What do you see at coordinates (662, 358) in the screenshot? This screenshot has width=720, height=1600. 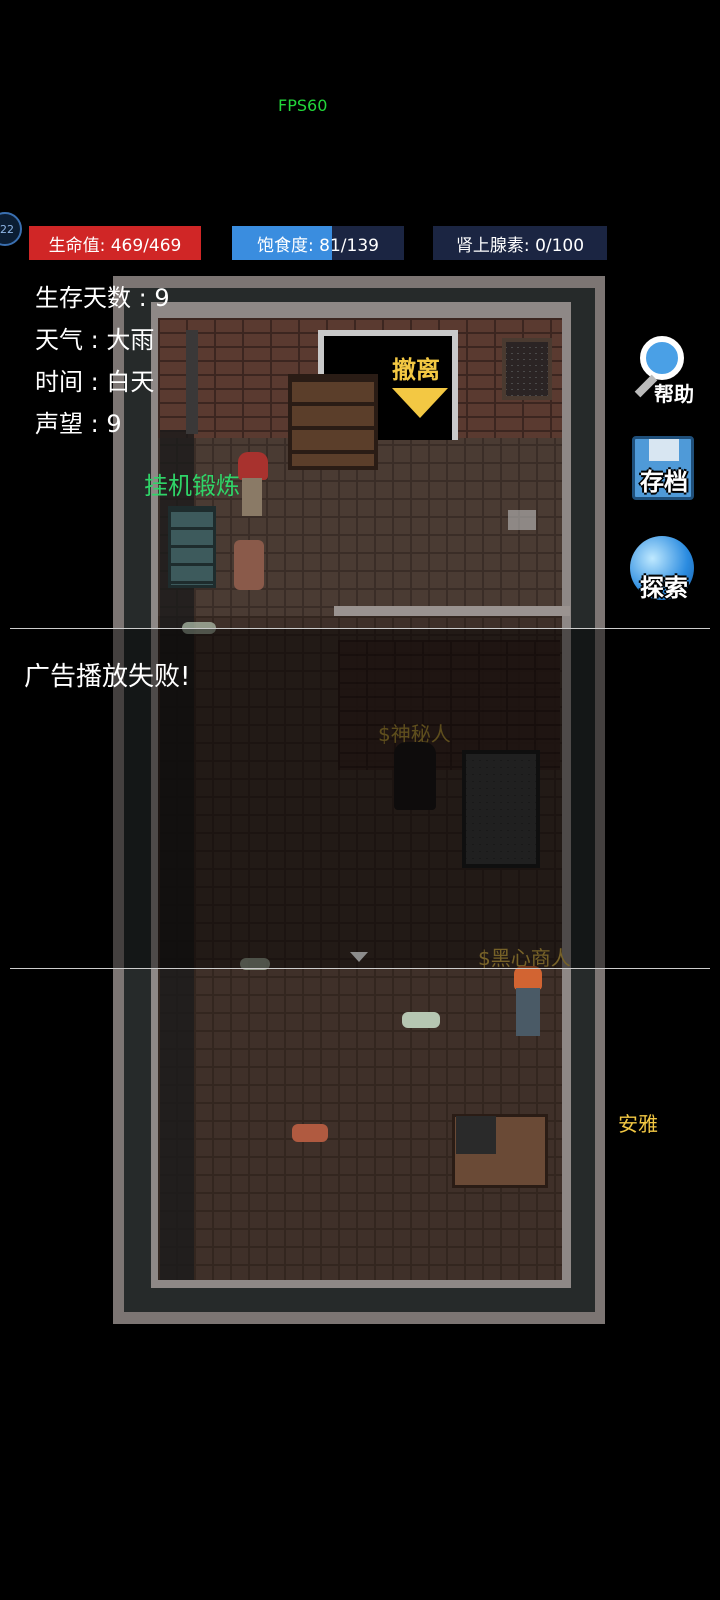 I see `magnifier-icon` at bounding box center [662, 358].